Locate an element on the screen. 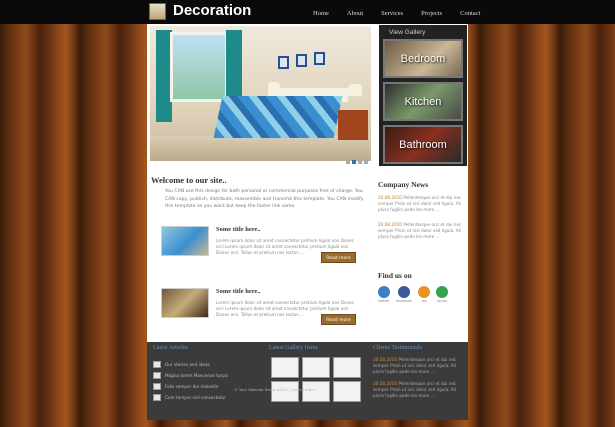 The width and height of the screenshot is (615, 427). gallery-title: View Gallery is located at coordinates (407, 32).